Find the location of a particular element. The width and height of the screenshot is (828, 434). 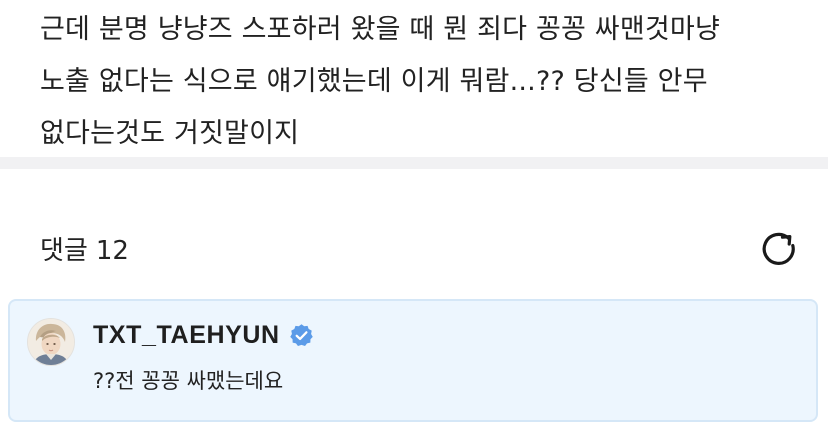

avatar is located at coordinates (51, 342).